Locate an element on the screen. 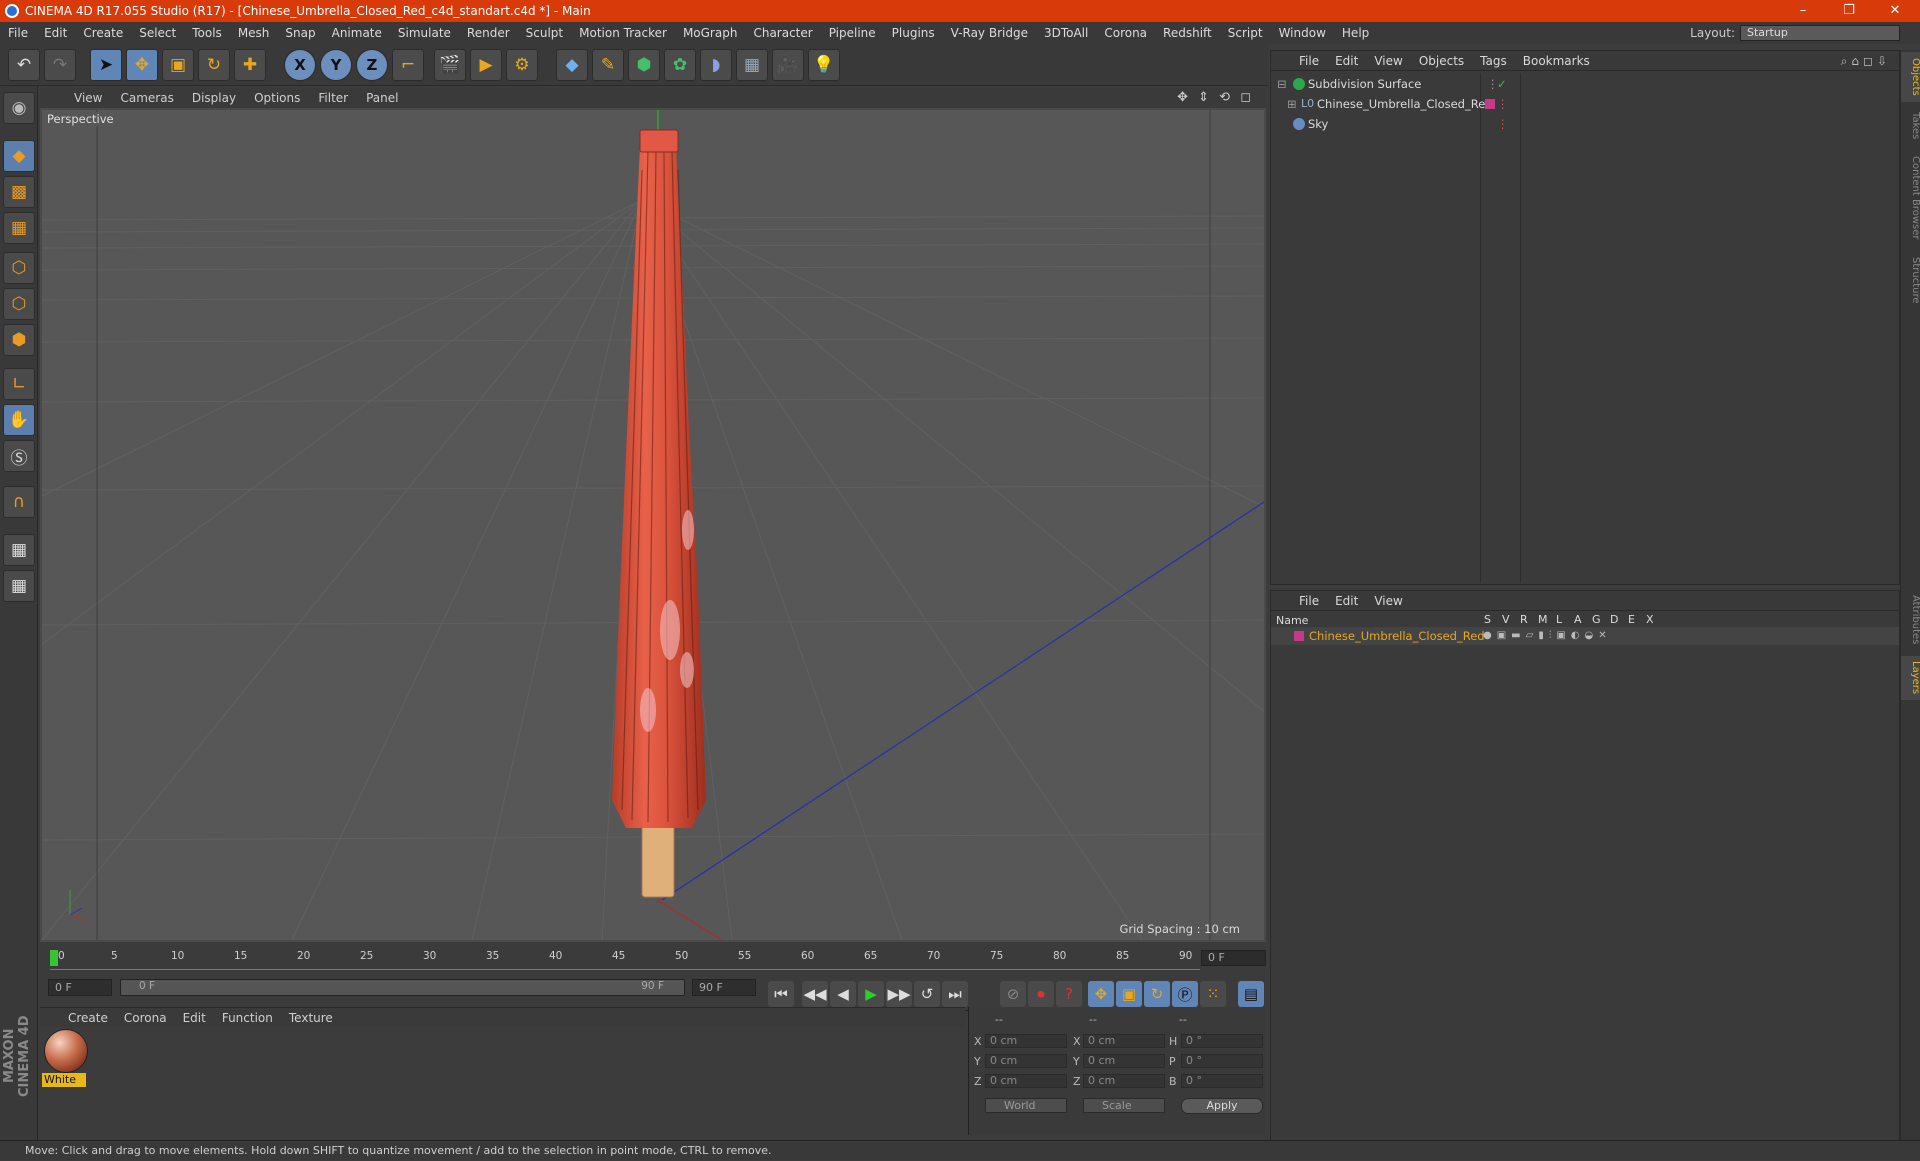 This screenshot has width=1920, height=1161. collapse-icon: ⊟ is located at coordinates (1282, 84).